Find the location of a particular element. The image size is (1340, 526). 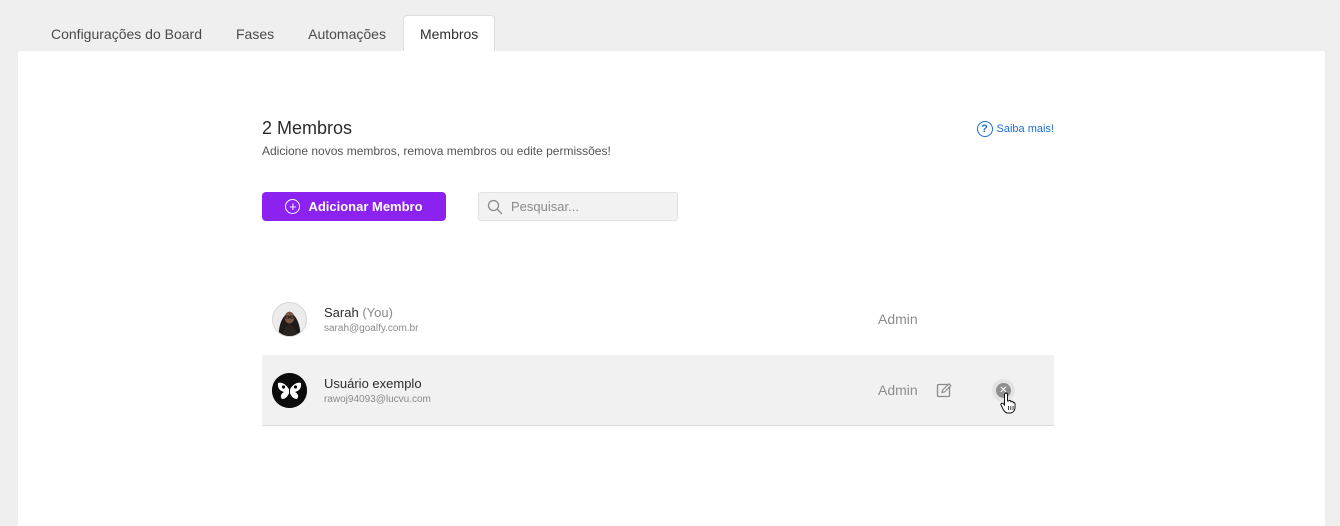

member-name-line: Sarah (You) is located at coordinates (371, 312).